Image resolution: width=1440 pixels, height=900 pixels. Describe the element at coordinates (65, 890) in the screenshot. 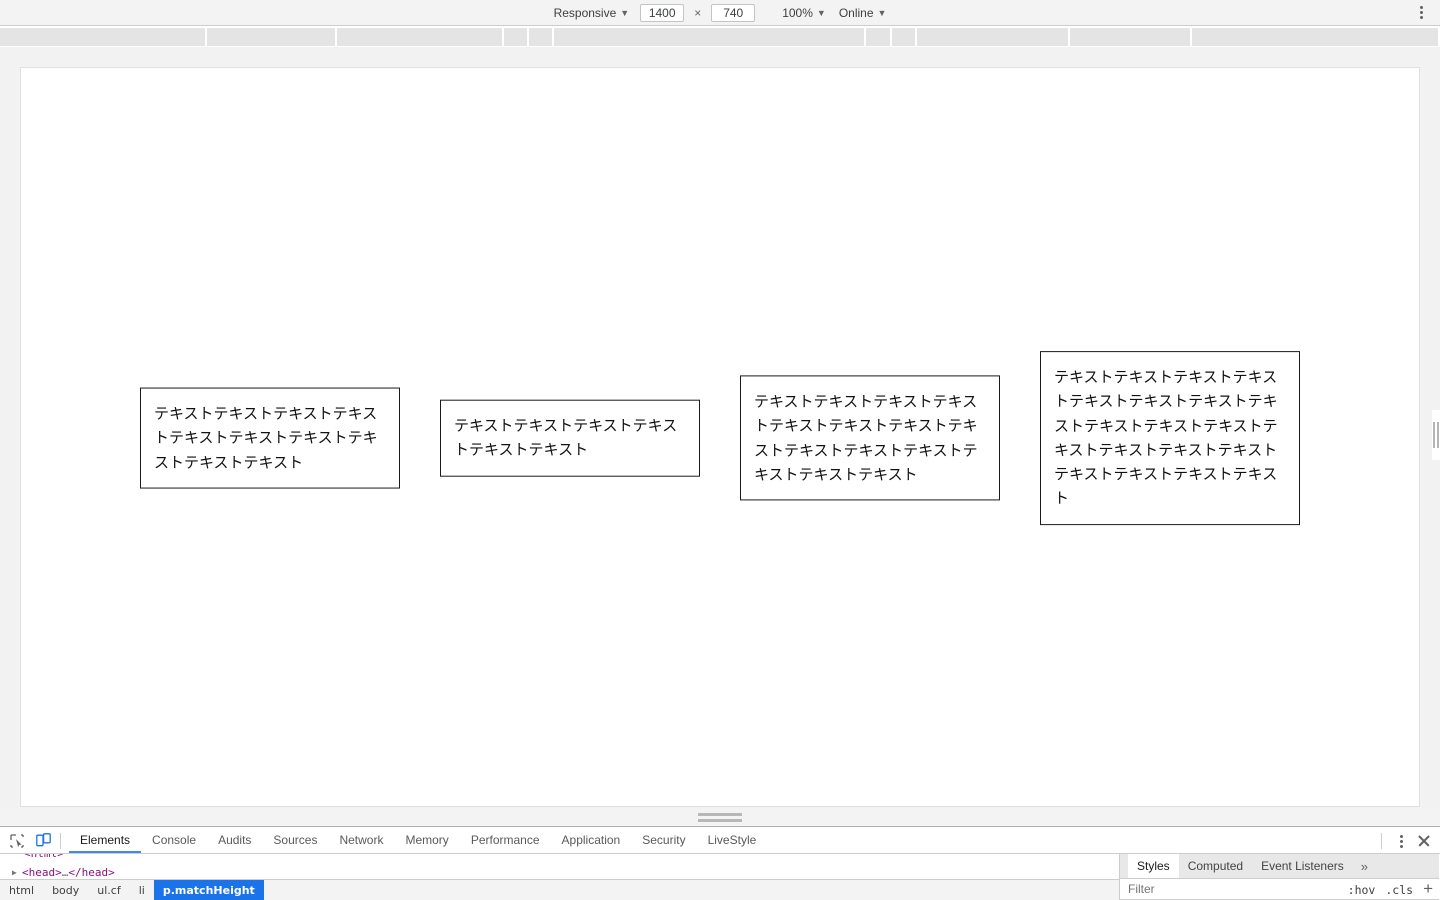

I see `breadcrumb-item-body: body` at that location.